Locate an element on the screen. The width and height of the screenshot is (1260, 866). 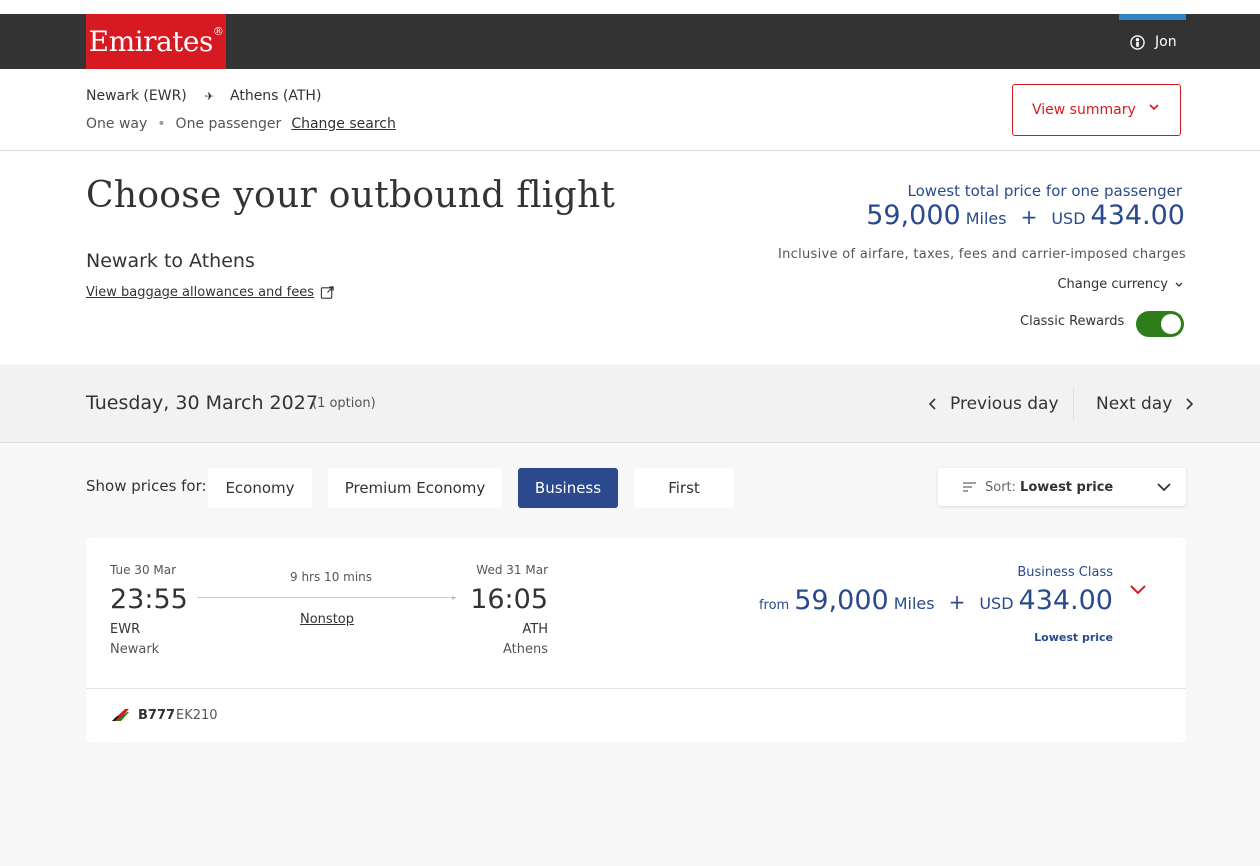
expand-chevron-icon is located at coordinates (1138, 590).